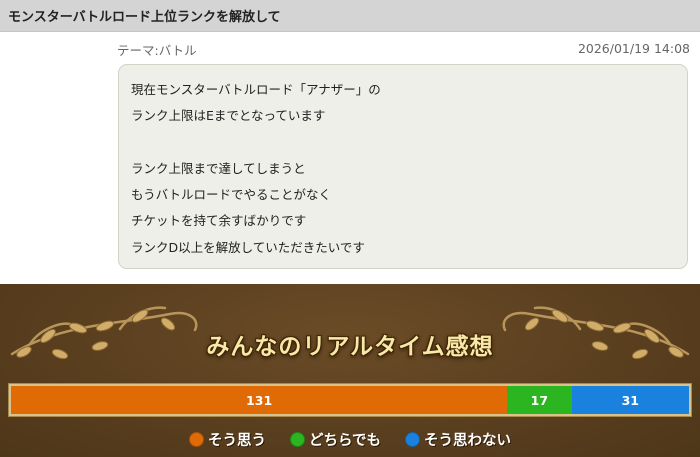  What do you see at coordinates (196, 439) in the screenshot?
I see `orange-dot-icon` at bounding box center [196, 439].